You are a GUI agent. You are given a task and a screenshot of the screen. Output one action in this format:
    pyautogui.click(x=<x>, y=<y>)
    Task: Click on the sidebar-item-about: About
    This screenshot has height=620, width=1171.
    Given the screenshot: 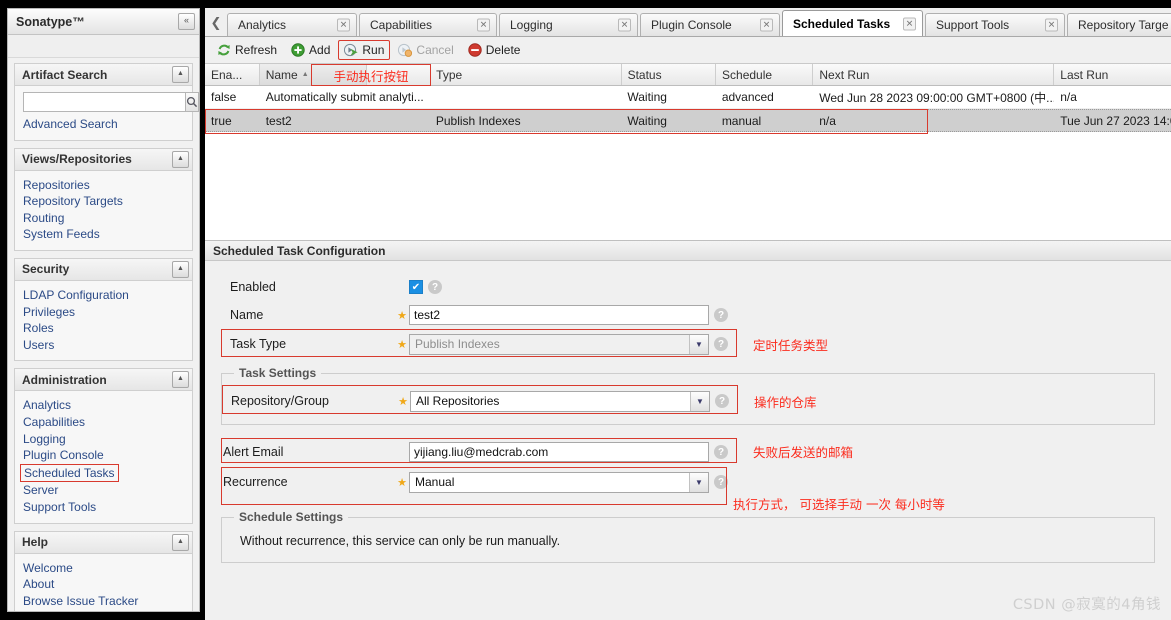 What is the action you would take?
    pyautogui.click(x=103, y=584)
    